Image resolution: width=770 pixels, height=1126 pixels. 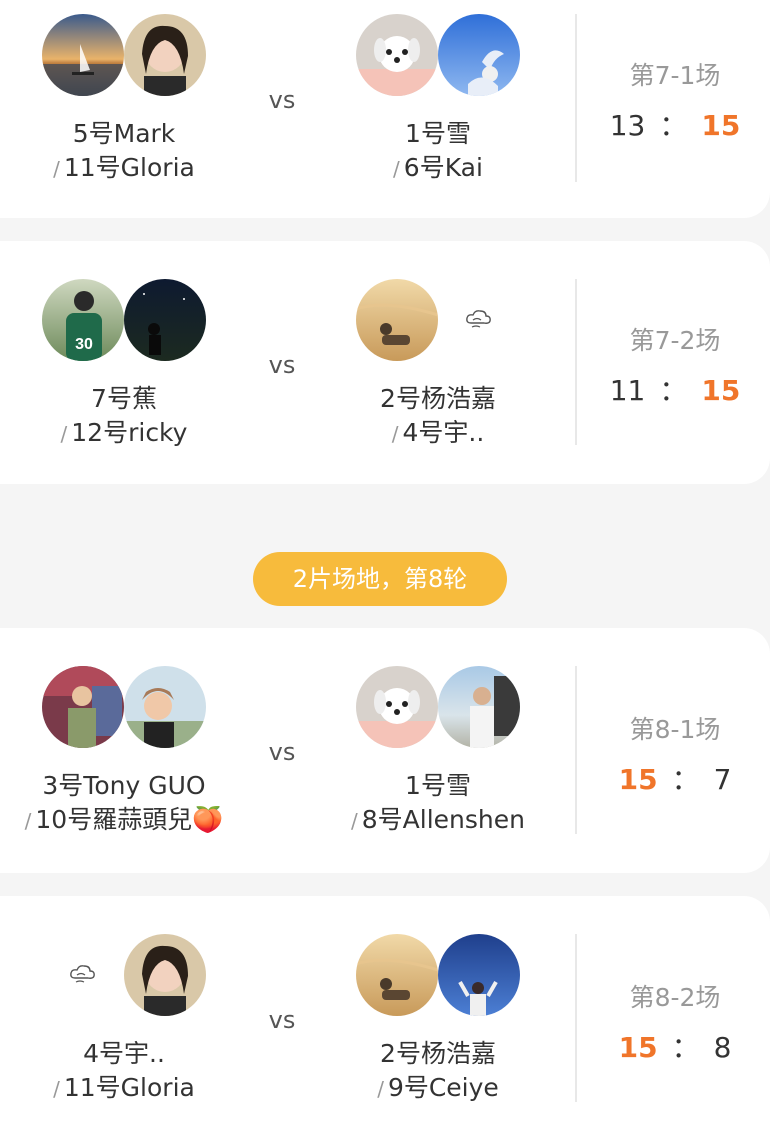 What do you see at coordinates (443, 1087) in the screenshot?
I see `player-name: 9号Ceiye` at bounding box center [443, 1087].